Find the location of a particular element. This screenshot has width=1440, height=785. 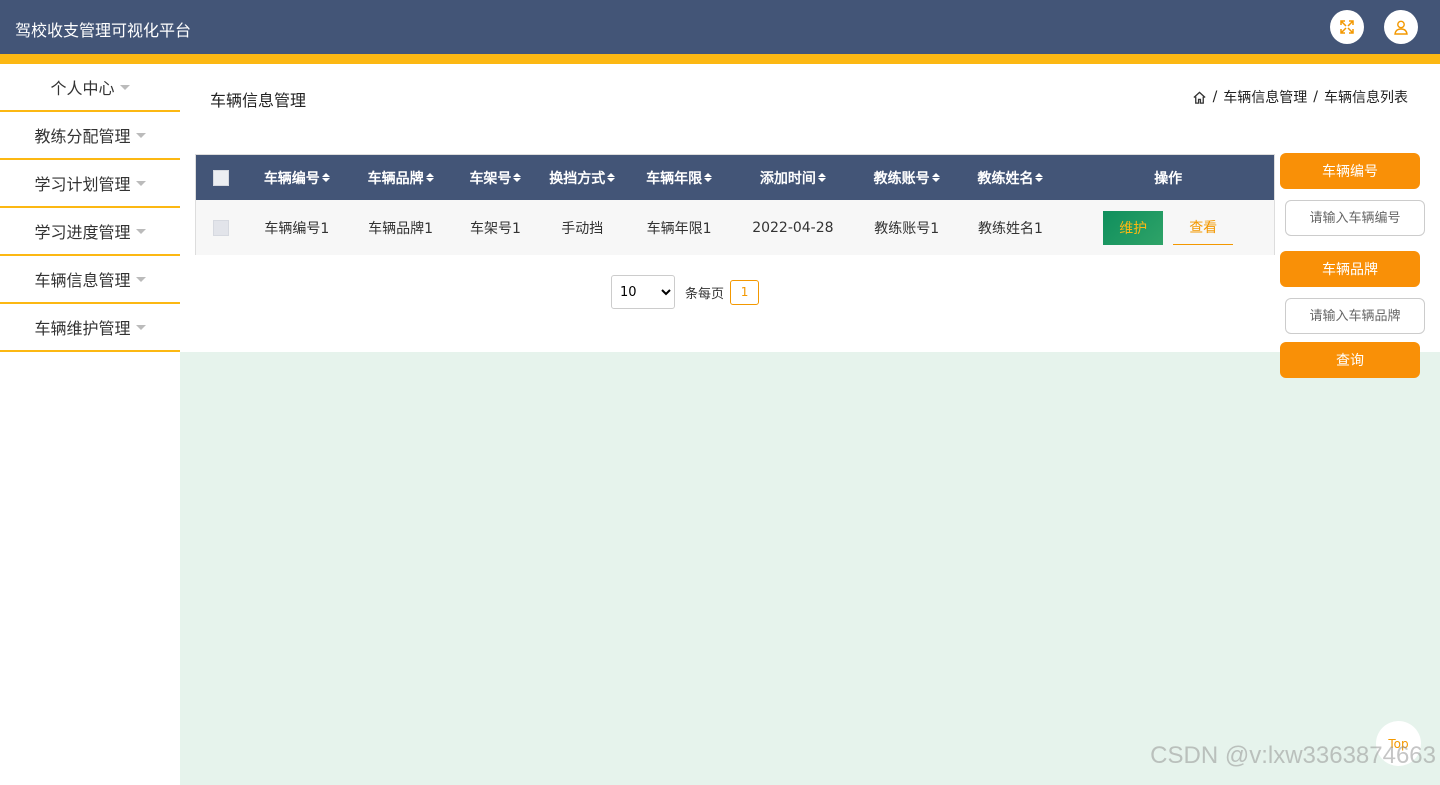

select-all-checkbox is located at coordinates (220, 177).